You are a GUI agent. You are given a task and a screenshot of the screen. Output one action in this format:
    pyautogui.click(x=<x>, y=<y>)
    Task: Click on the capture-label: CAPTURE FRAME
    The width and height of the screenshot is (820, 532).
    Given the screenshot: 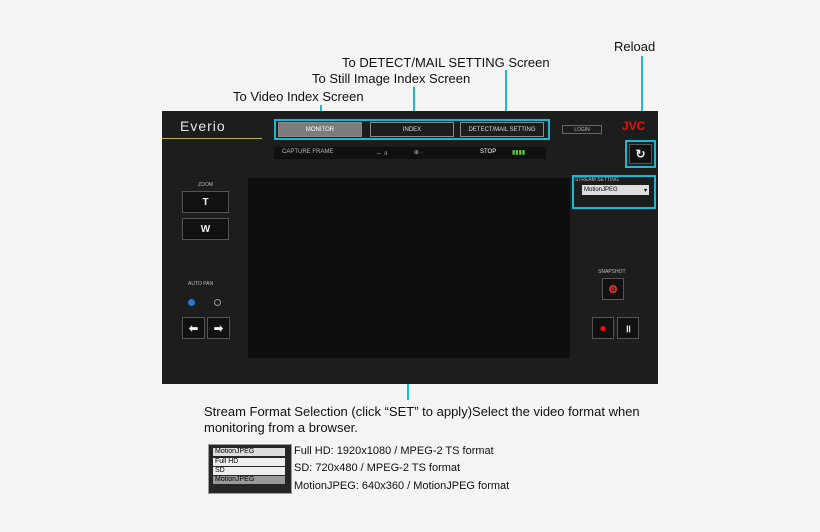 What is the action you would take?
    pyautogui.click(x=307, y=152)
    